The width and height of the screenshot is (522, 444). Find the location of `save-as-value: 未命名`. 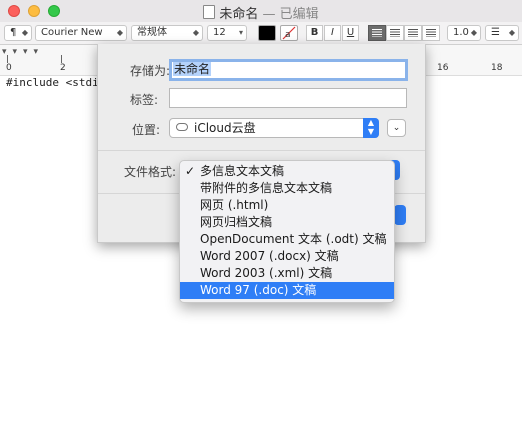

save-as-value: 未命名 is located at coordinates (192, 69).